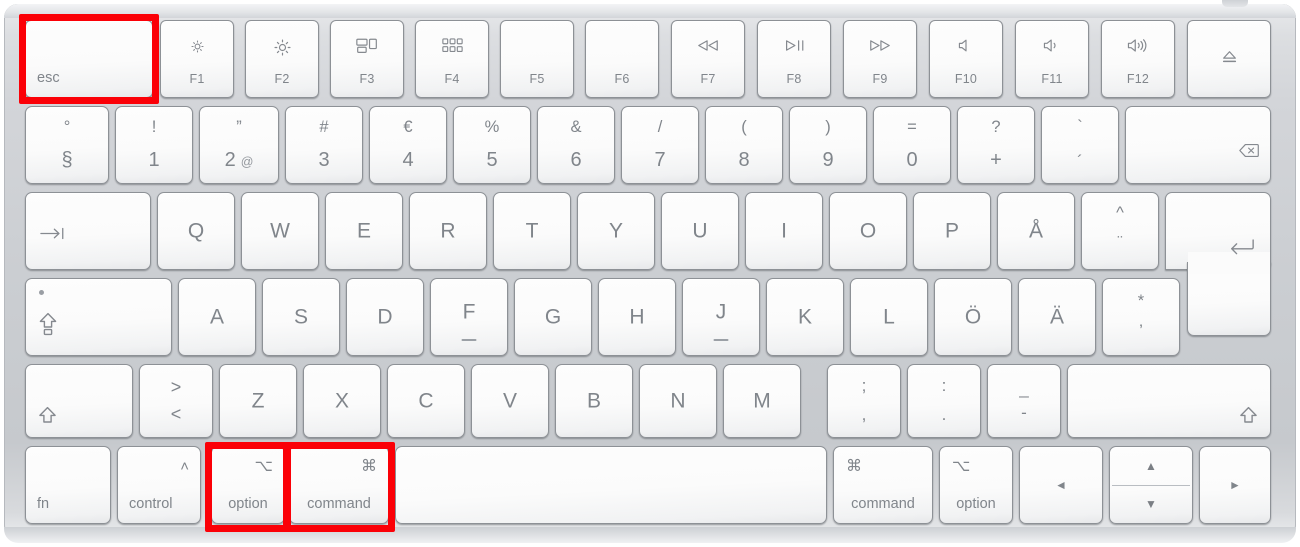  I want to click on key-colon: : ., so click(944, 401).